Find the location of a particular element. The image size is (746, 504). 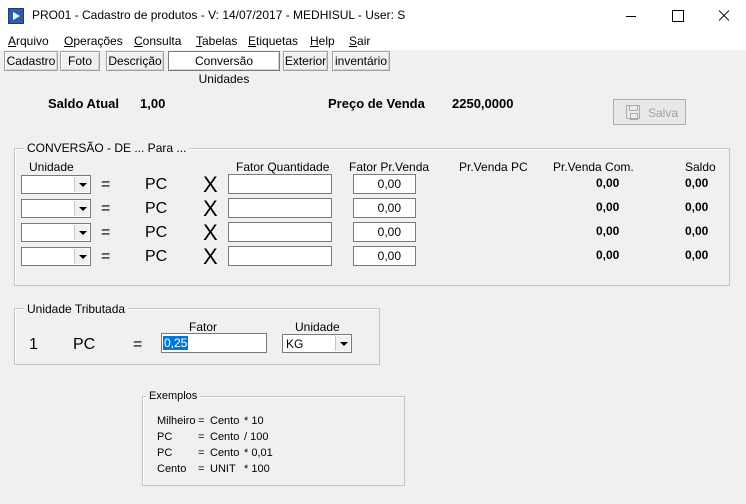

tab-conversao-unidades: Conversão Unidades is located at coordinates (224, 68).